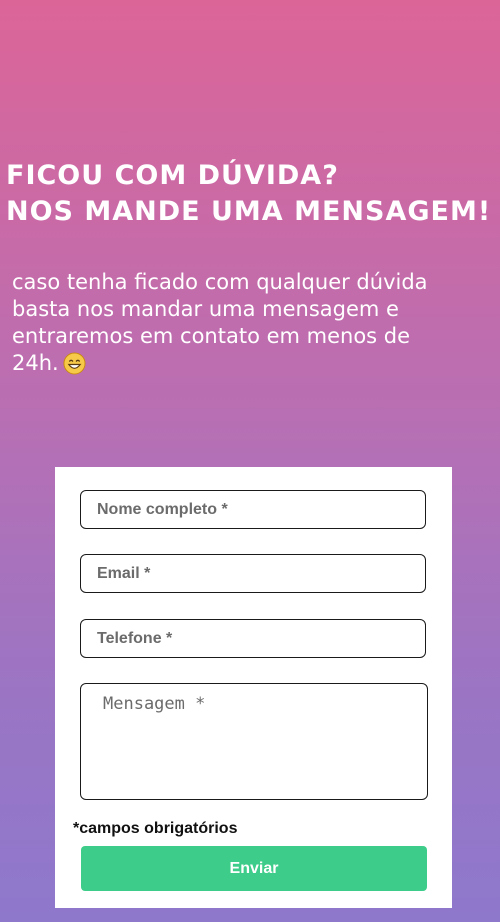 This screenshot has height=922, width=500. What do you see at coordinates (249, 211) in the screenshot?
I see `heading-line-2: NOS MANDE UMA MENSAGEM!` at bounding box center [249, 211].